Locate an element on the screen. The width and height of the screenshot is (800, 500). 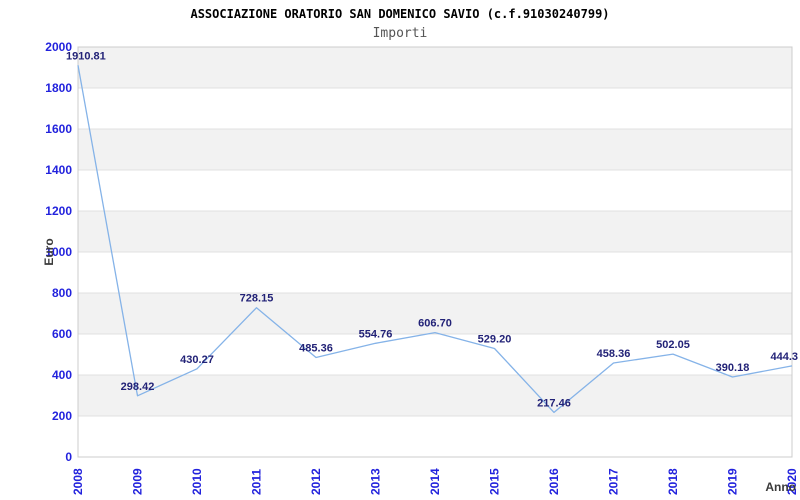
x-tick-label: 2015 is located at coordinates (495, 481).